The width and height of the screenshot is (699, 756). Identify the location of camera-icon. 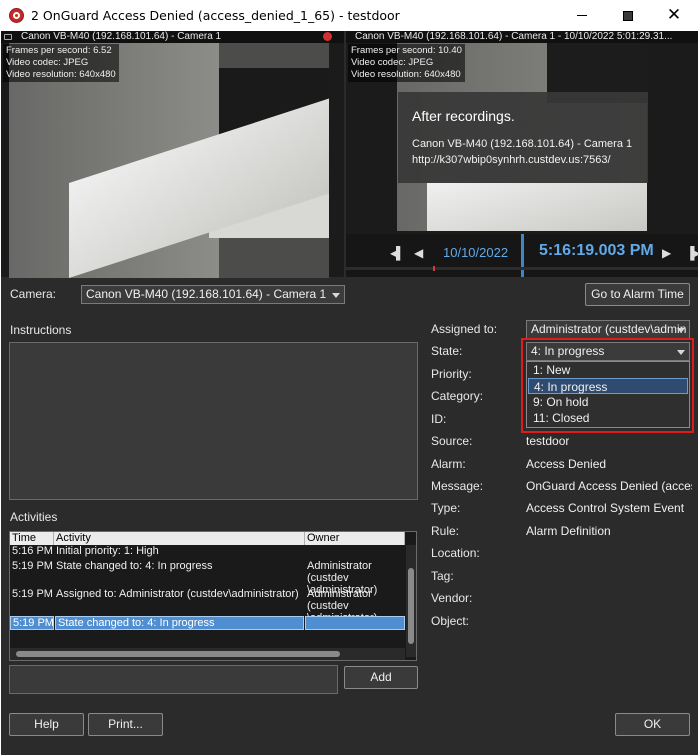
(8, 37).